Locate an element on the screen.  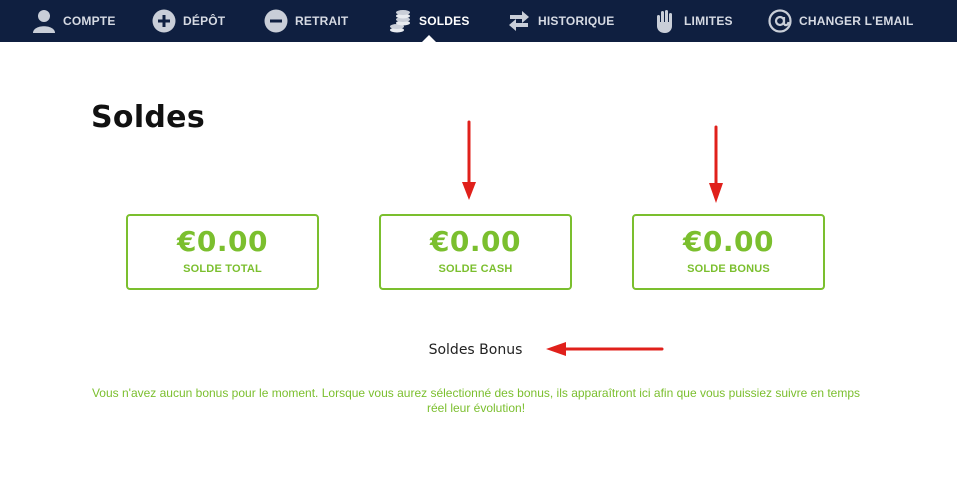
nav-item-historique: HISTORIQUE is located at coordinates (560, 21).